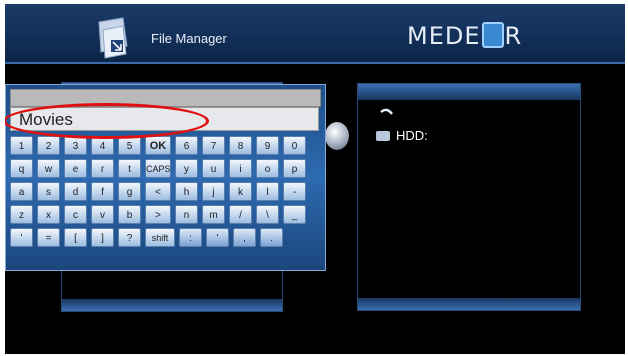  I want to click on key: k, so click(240, 191).